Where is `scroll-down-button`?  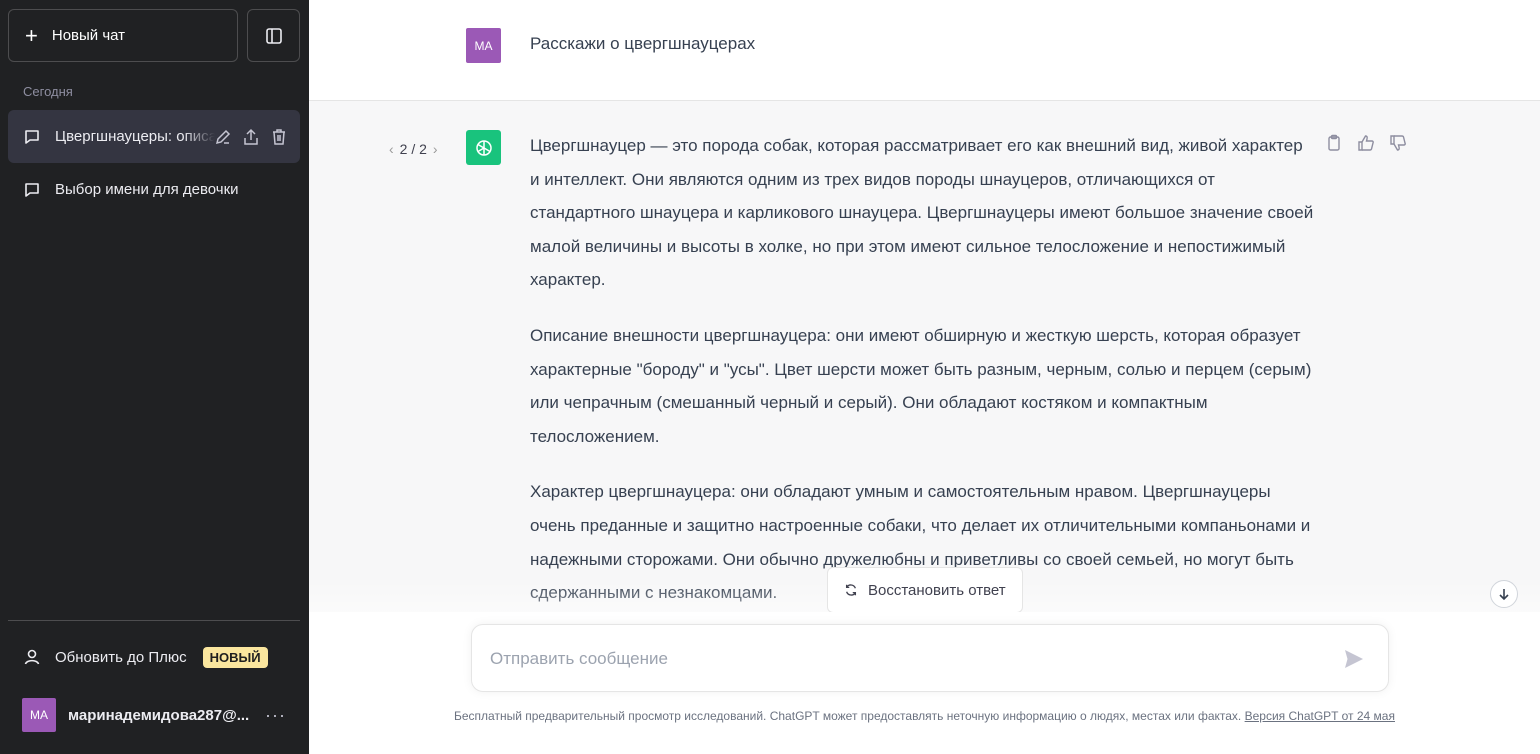 scroll-down-button is located at coordinates (1504, 594).